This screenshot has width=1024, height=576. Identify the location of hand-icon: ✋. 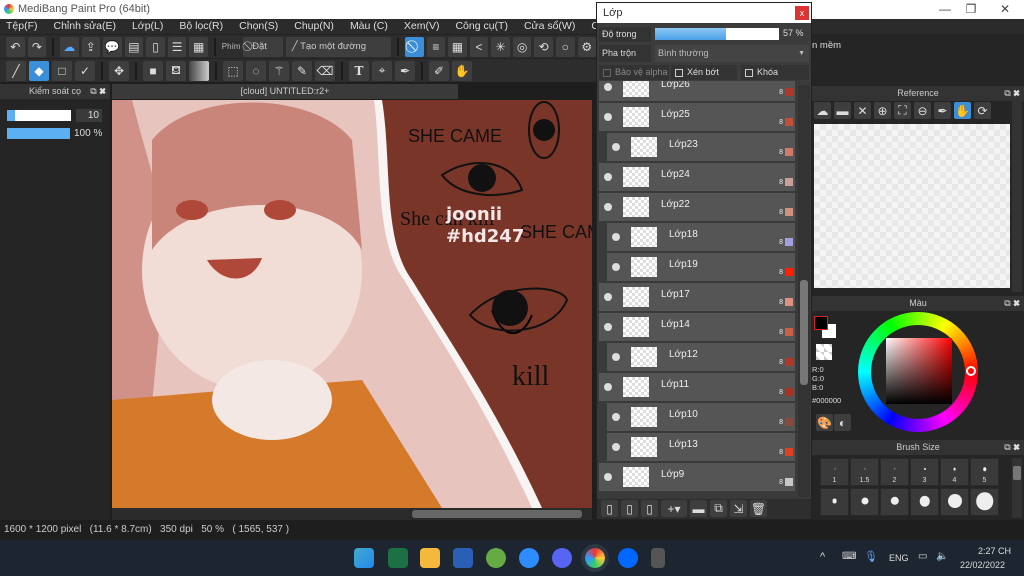
(962, 110).